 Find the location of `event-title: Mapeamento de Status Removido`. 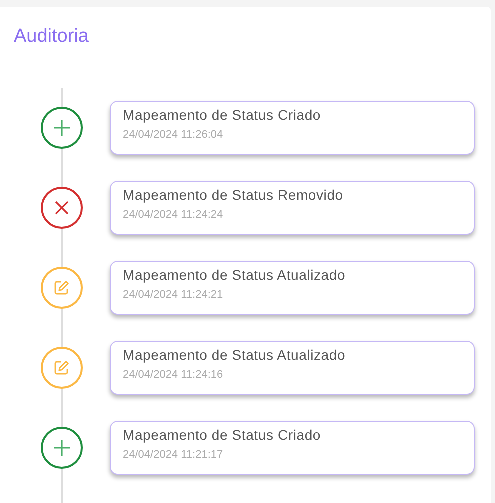

event-title: Mapeamento de Status Removido is located at coordinates (233, 195).